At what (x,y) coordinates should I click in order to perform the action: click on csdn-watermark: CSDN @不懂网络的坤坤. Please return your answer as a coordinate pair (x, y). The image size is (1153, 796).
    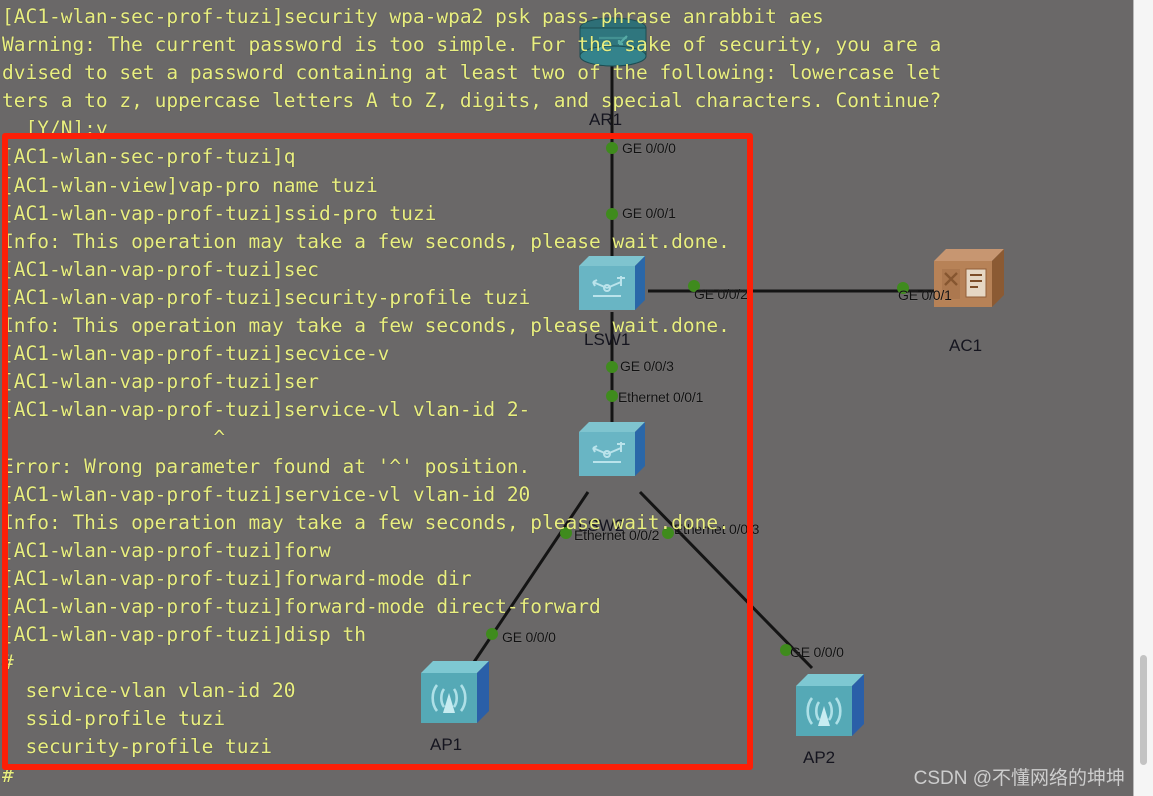
    Looking at the image, I should click on (1019, 778).